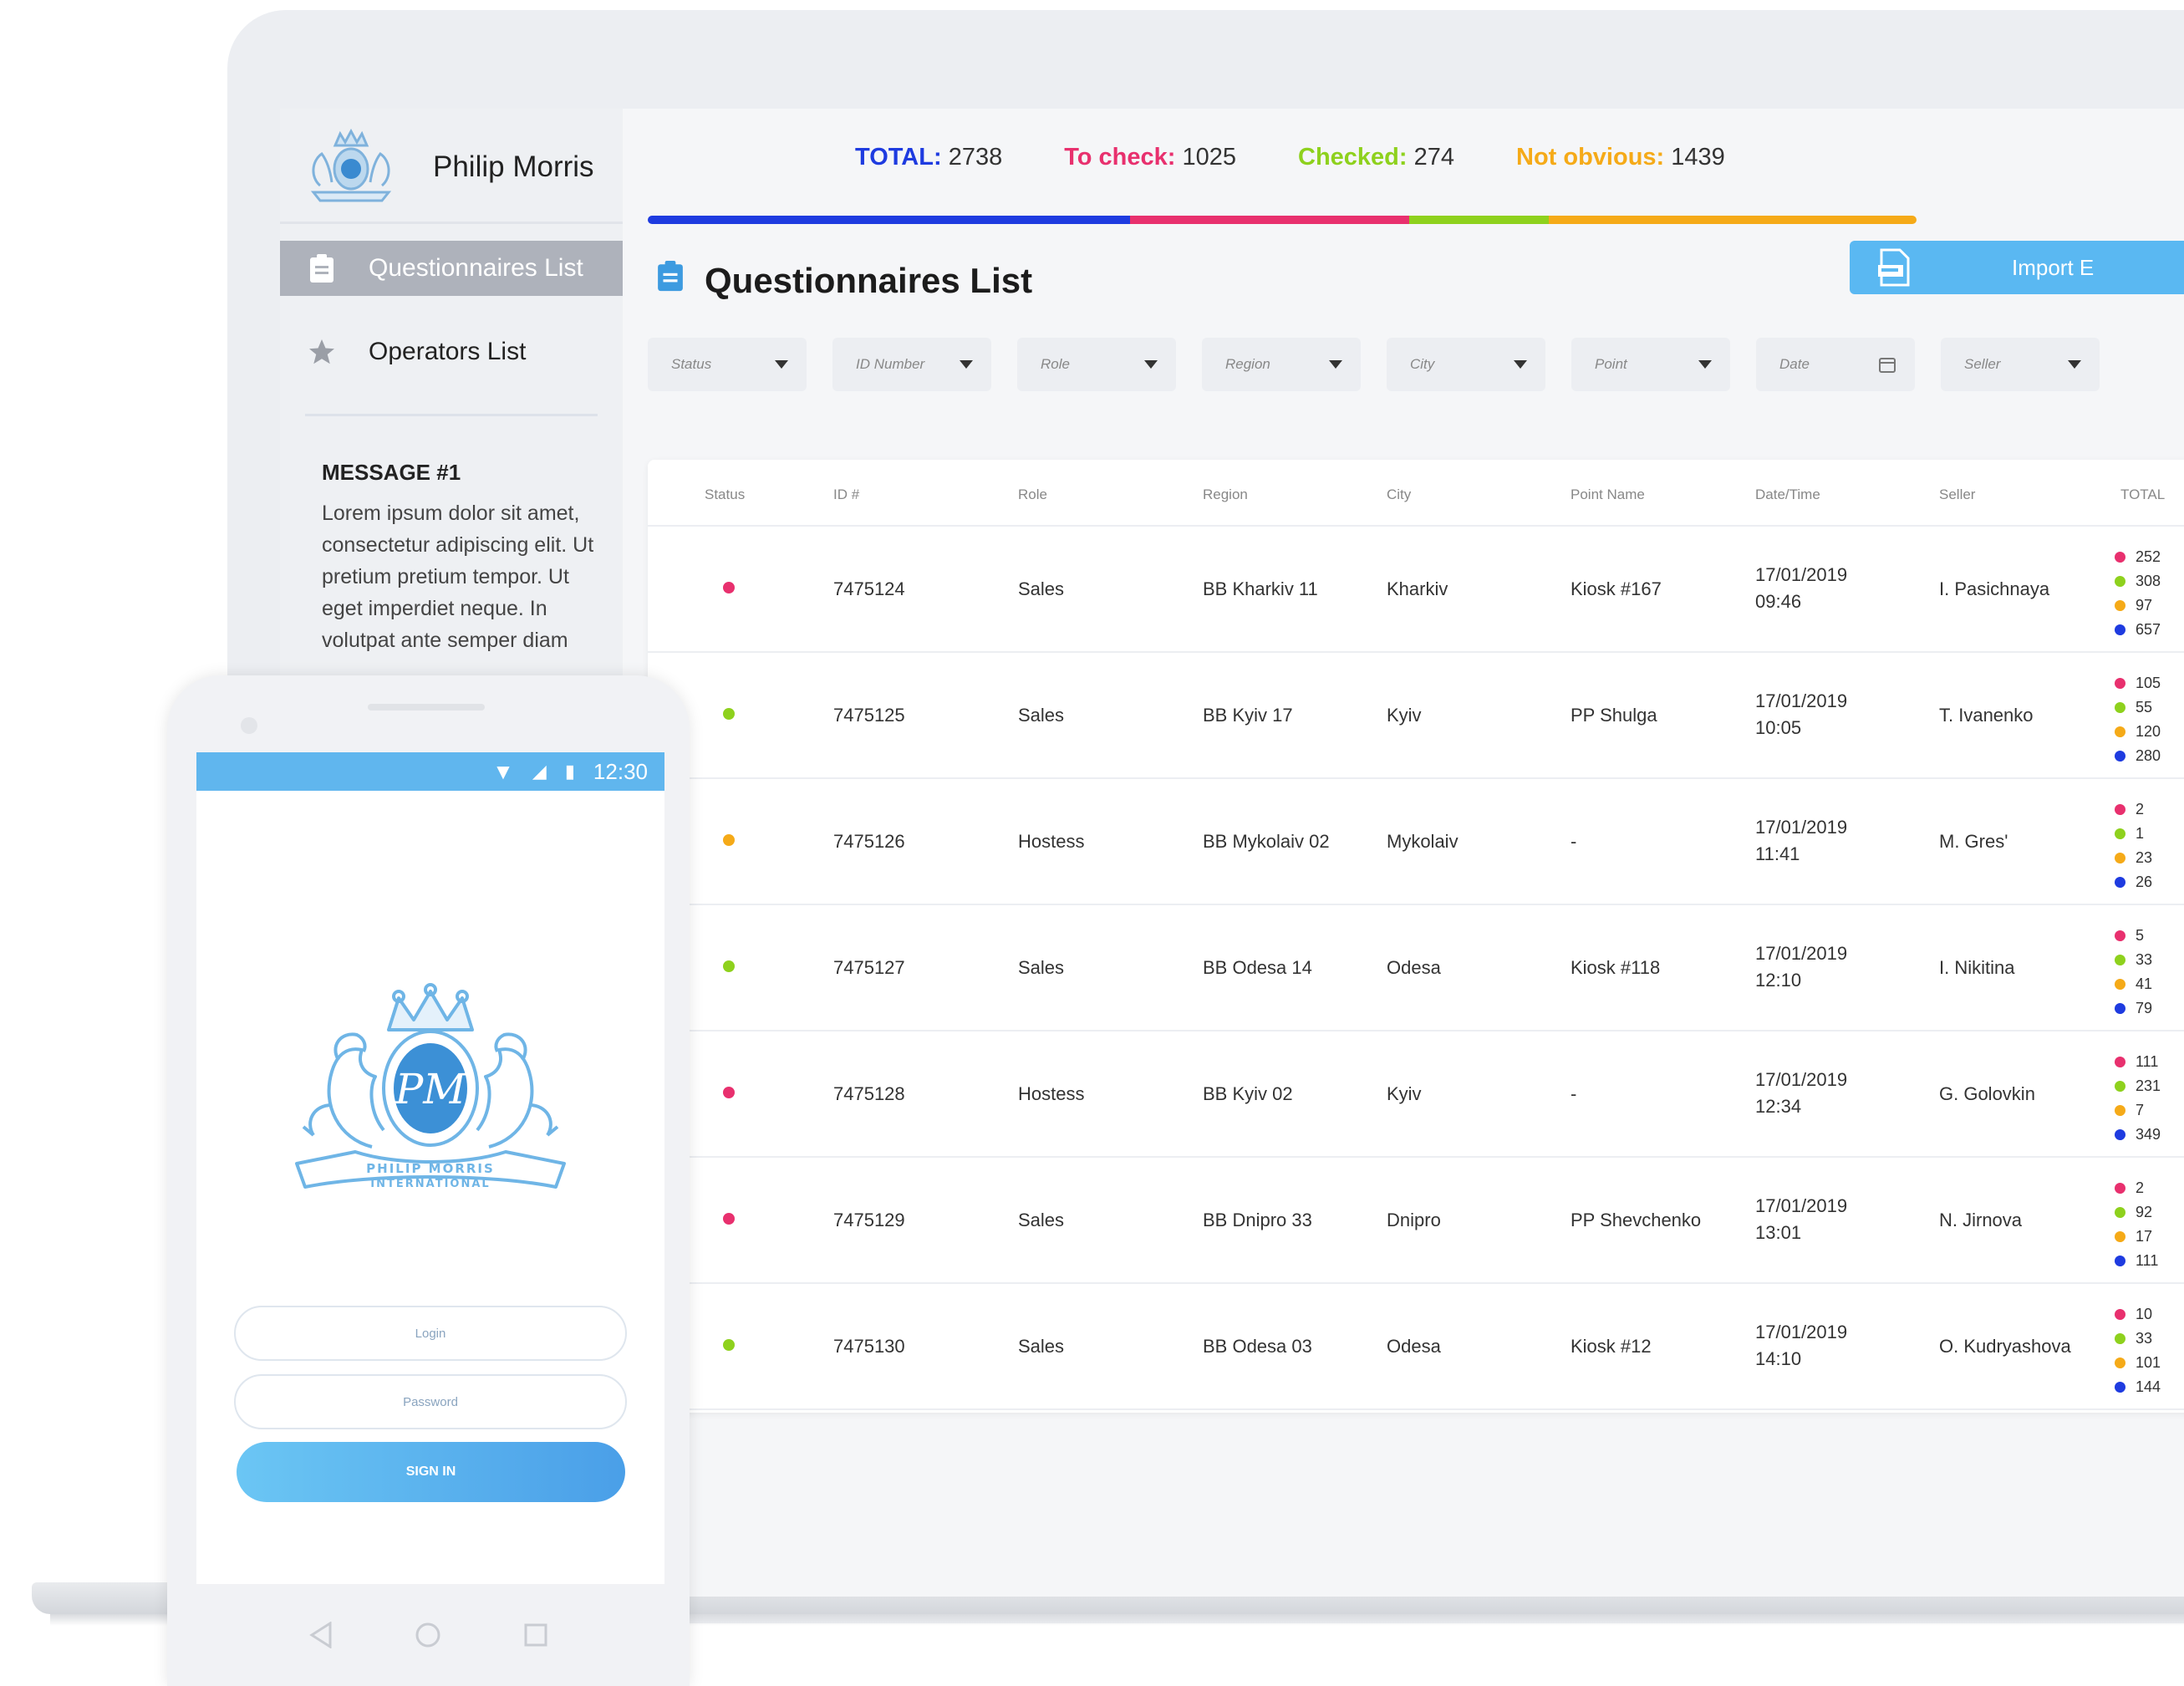 The width and height of the screenshot is (2184, 1686). I want to click on cell-city: Kyiv, so click(1404, 1094).